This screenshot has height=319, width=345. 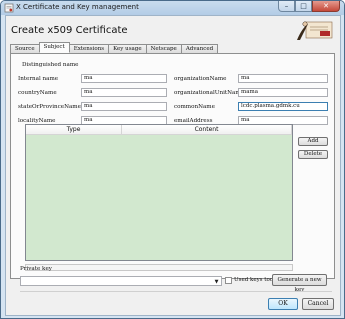 I want to click on generate-key-button: Generate a new key, so click(x=299, y=283).